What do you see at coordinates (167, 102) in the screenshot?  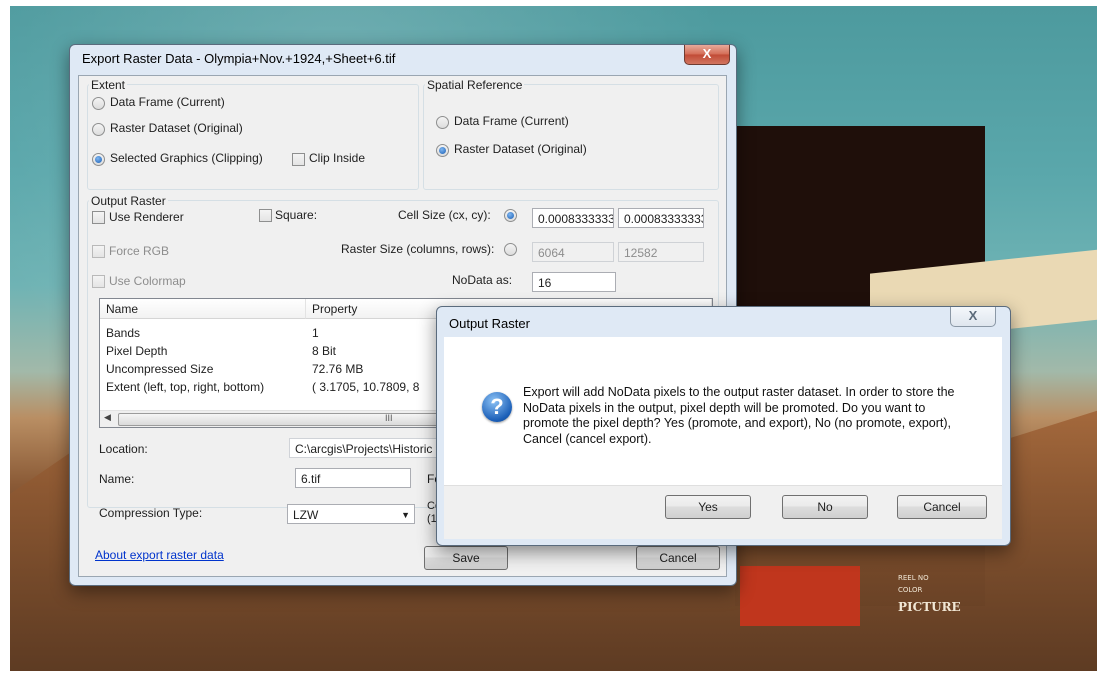 I see `extent-data-frame-label: Data Frame (Current)` at bounding box center [167, 102].